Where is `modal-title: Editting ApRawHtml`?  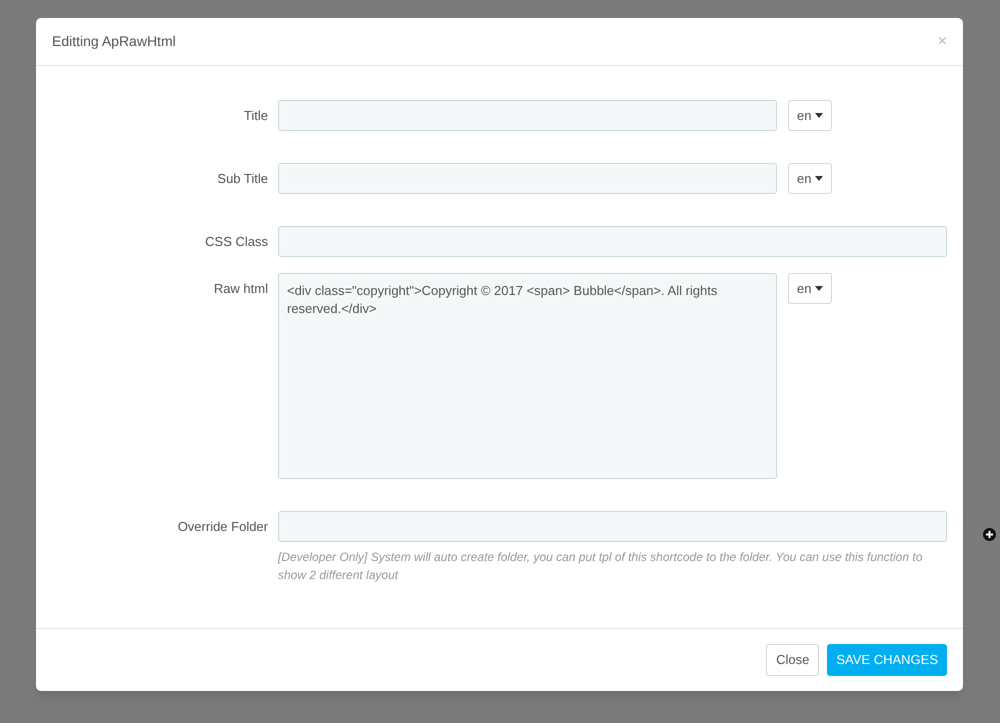
modal-title: Editting ApRawHtml is located at coordinates (114, 41).